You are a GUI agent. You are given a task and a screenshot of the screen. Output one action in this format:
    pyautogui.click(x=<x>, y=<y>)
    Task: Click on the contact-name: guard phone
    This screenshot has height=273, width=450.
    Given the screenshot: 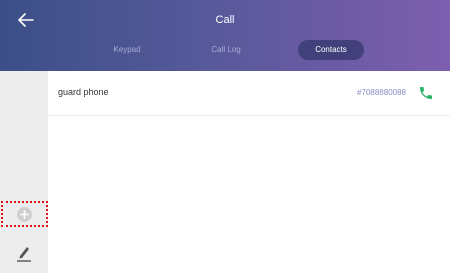 What is the action you would take?
    pyautogui.click(x=83, y=92)
    